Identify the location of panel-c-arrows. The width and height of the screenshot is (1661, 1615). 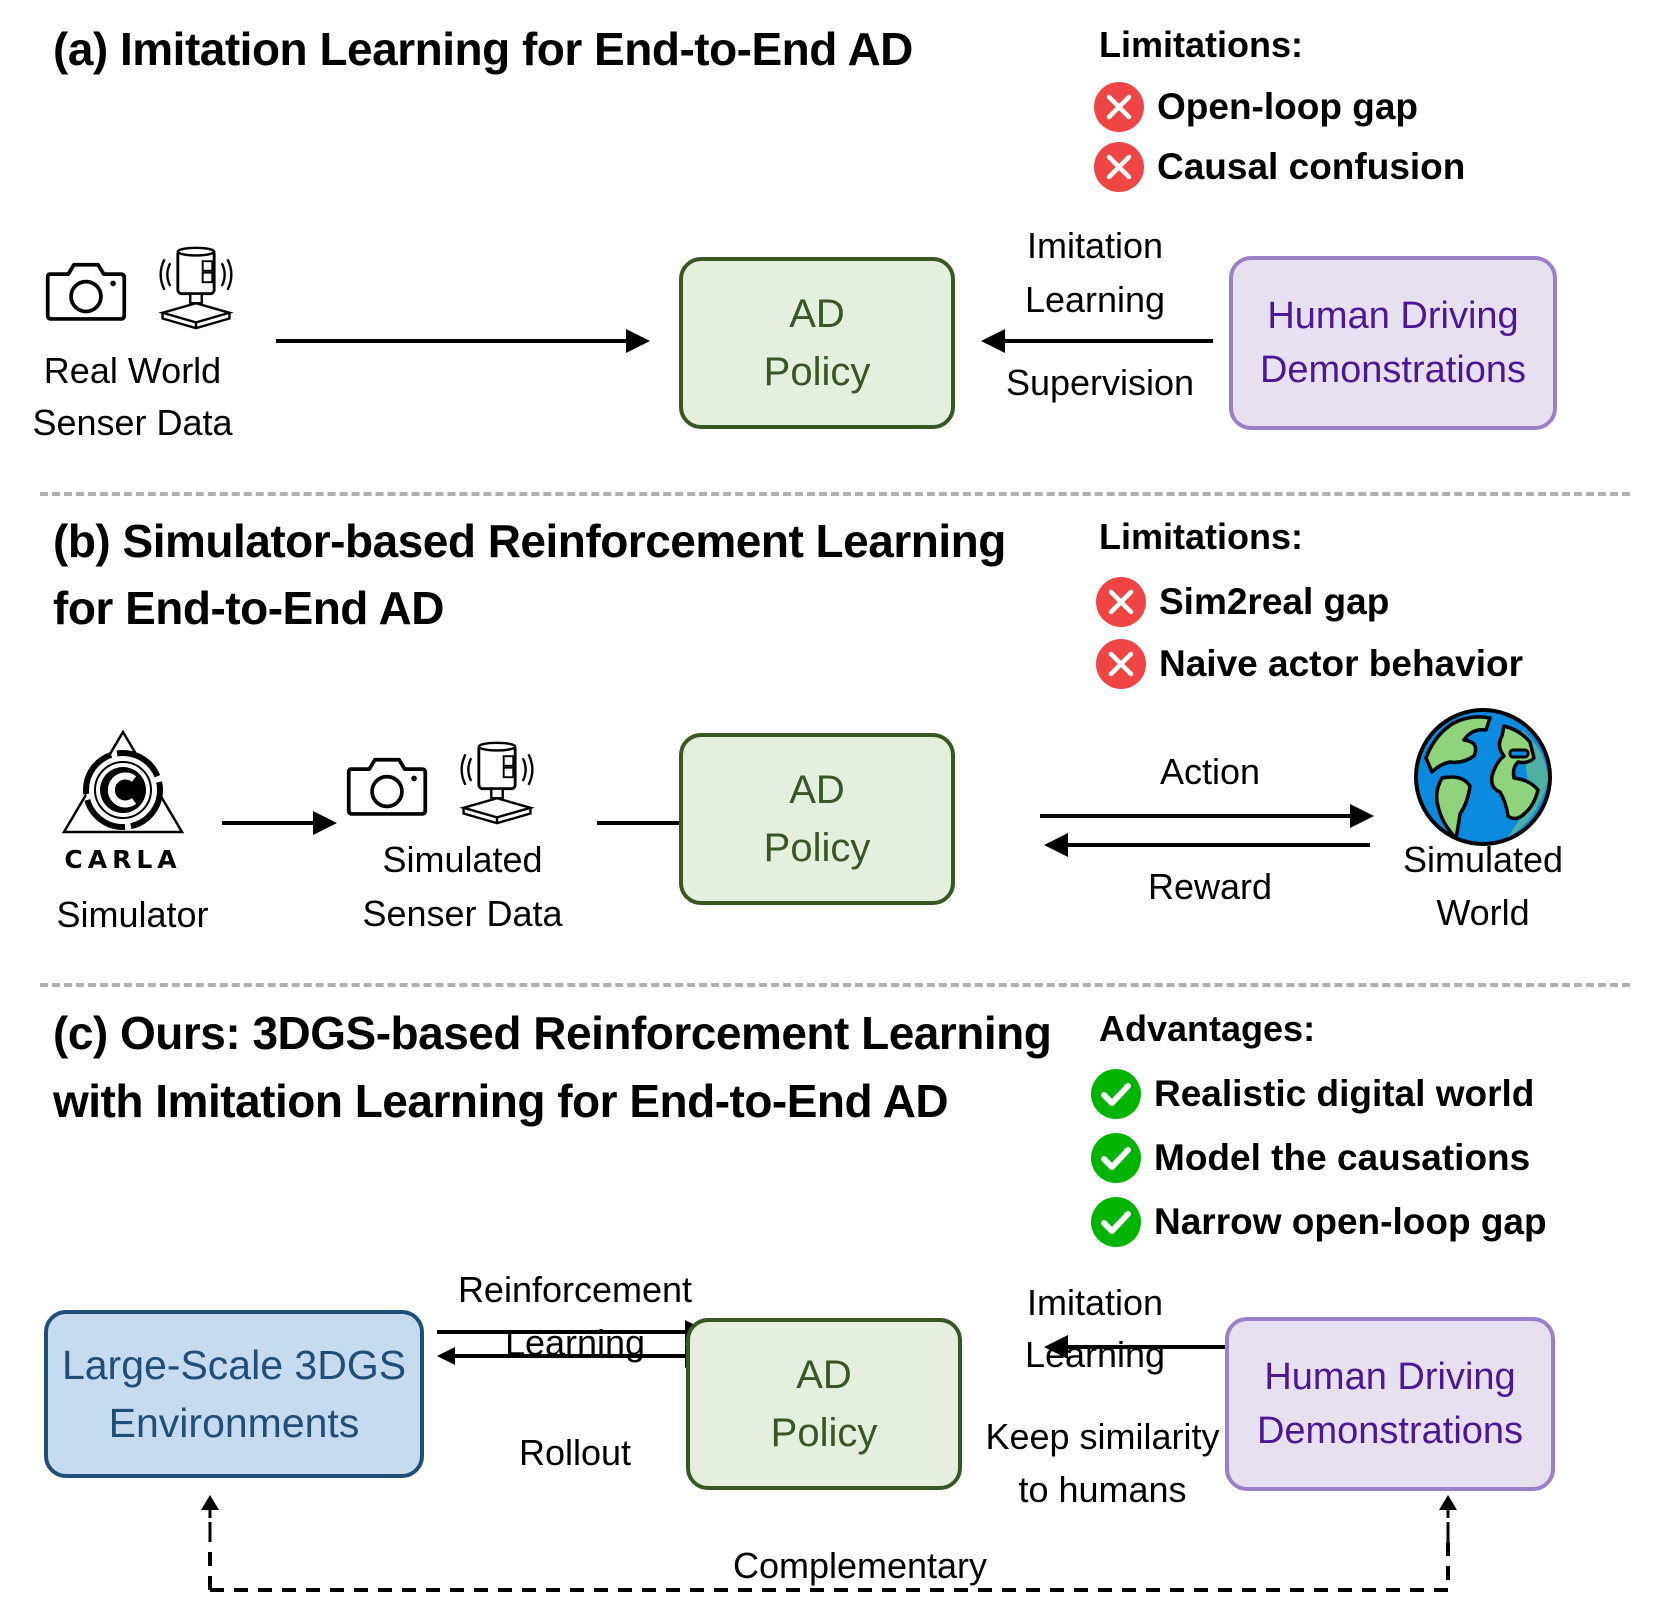
(829, 1456).